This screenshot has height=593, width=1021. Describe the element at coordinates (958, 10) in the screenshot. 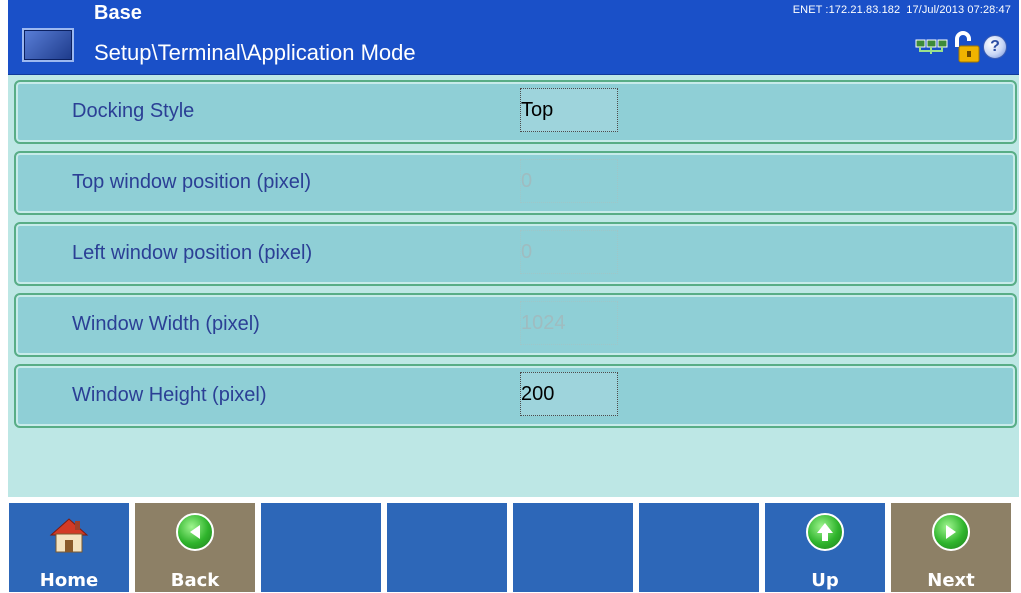

I see `datetime: 17/Jul/2013 07:28:47` at that location.